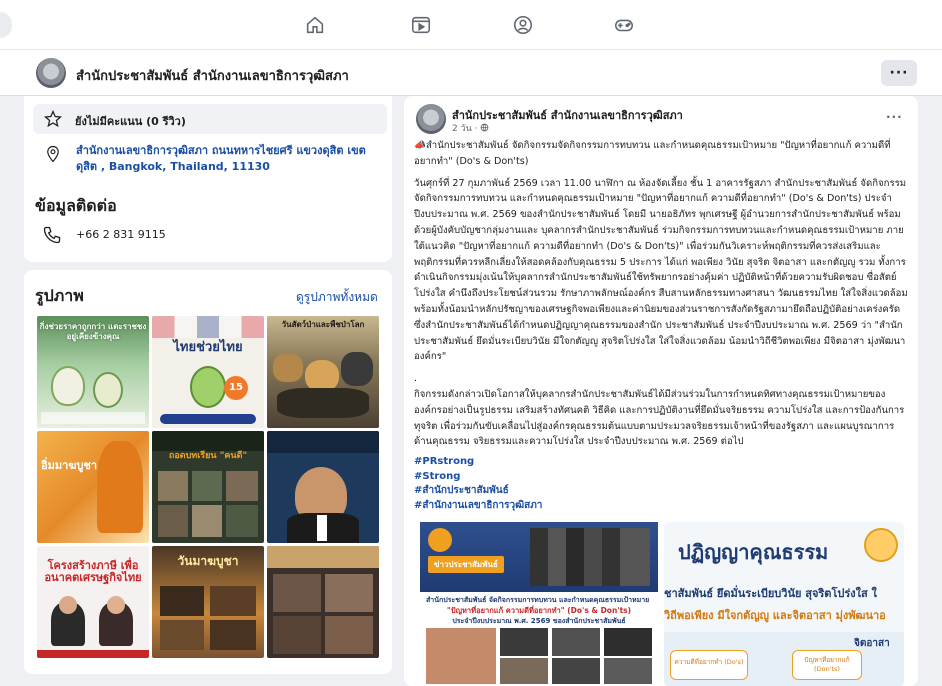 The width and height of the screenshot is (942, 686). I want to click on post-options-button: ···, so click(894, 117).